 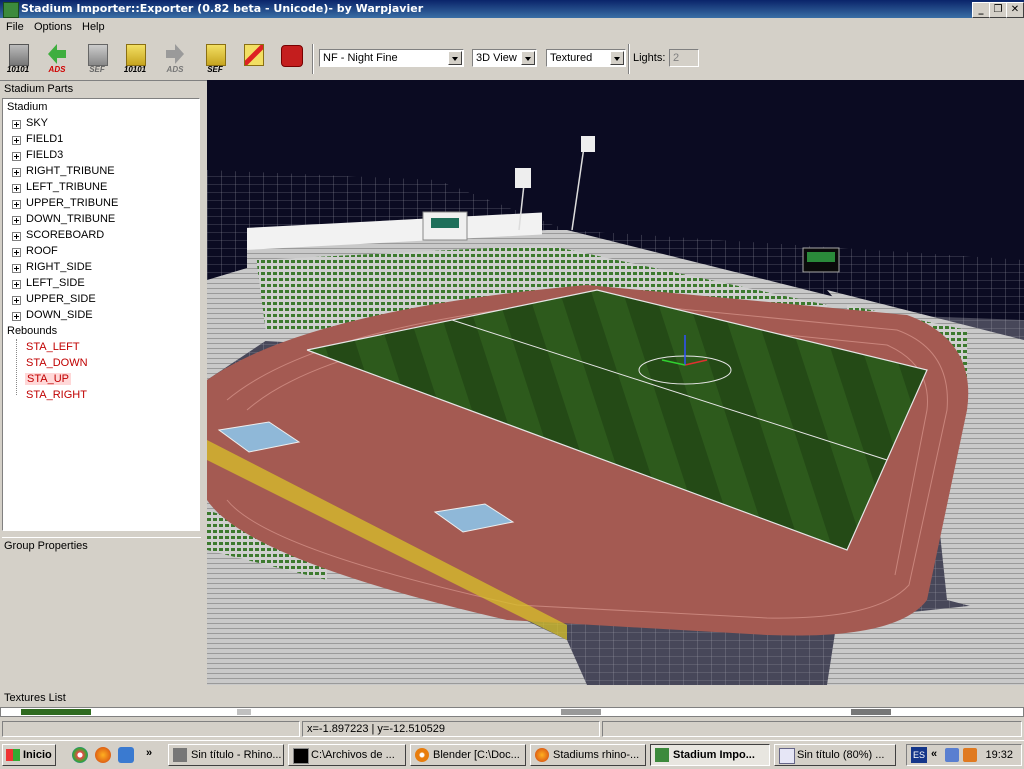 I want to click on import-sef-button: SEF, so click(x=97, y=59).